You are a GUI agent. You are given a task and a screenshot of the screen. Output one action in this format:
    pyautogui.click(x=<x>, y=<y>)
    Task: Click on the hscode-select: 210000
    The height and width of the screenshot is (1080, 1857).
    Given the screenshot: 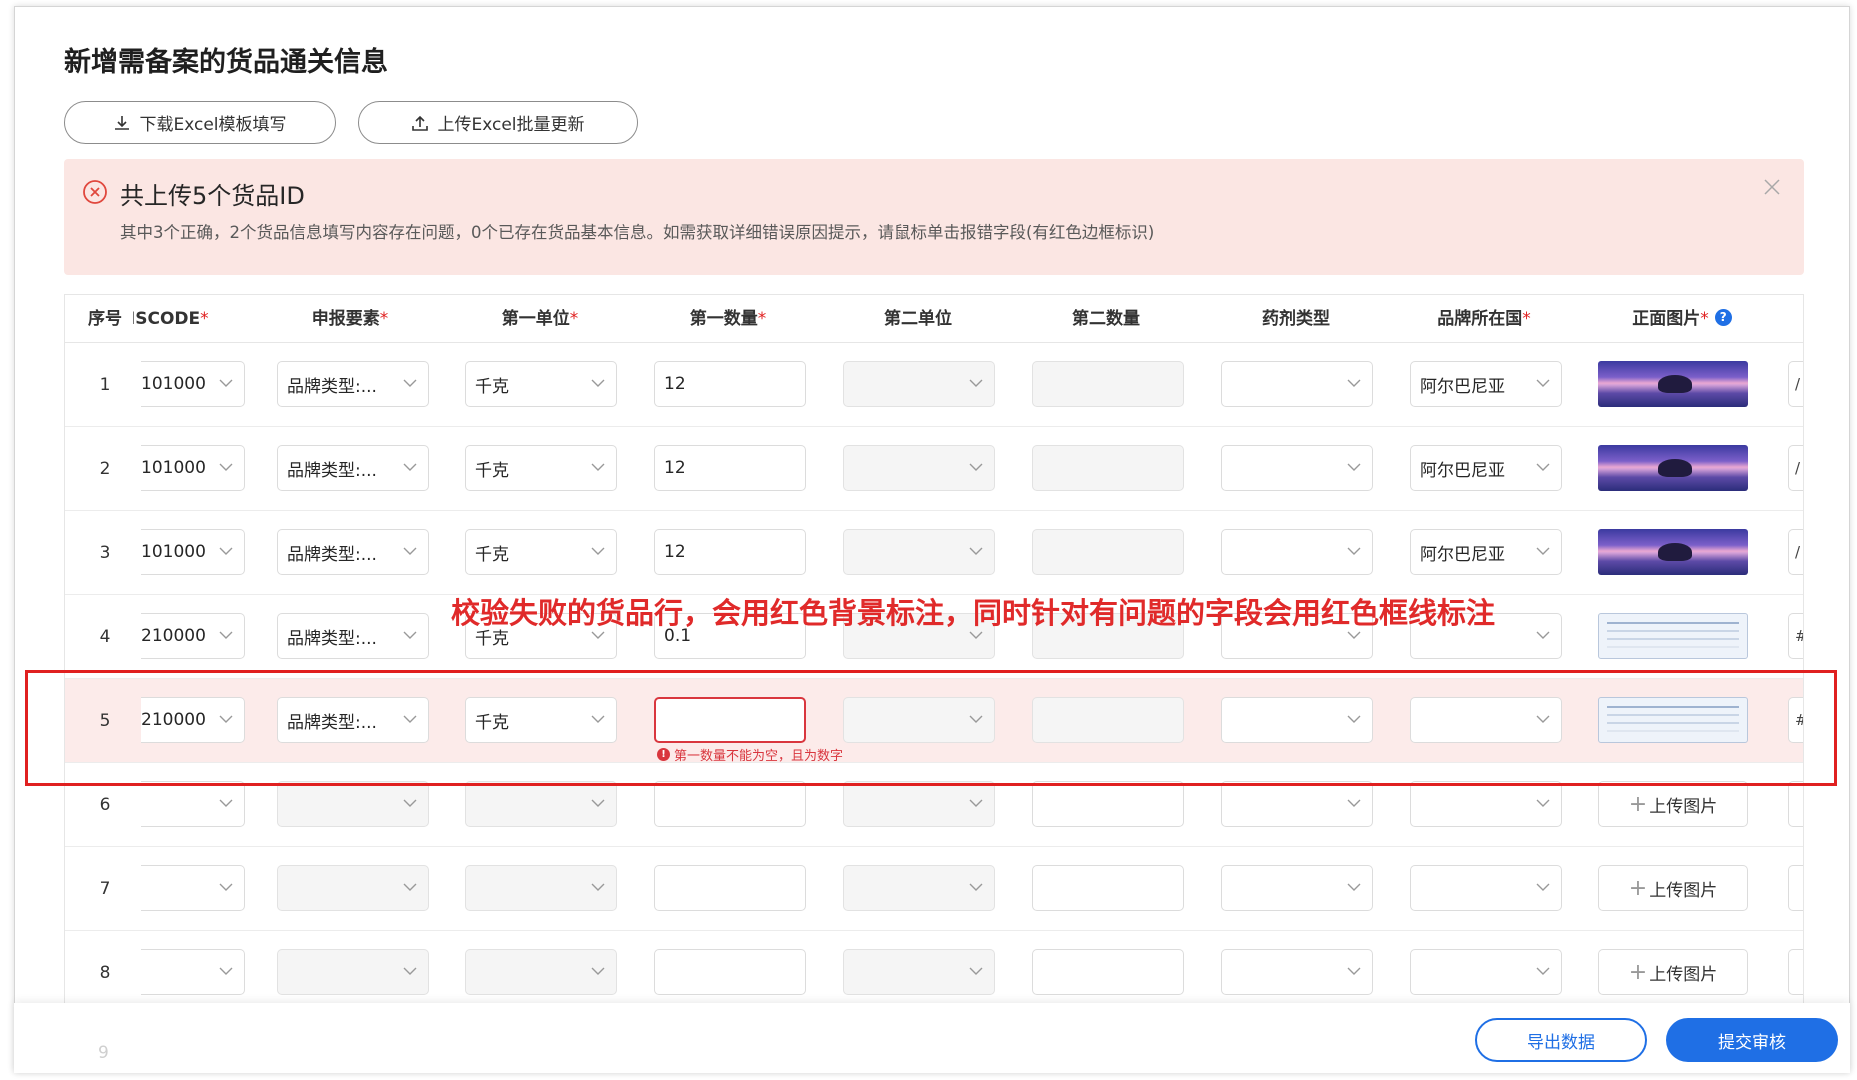 What is the action you would take?
    pyautogui.click(x=193, y=636)
    